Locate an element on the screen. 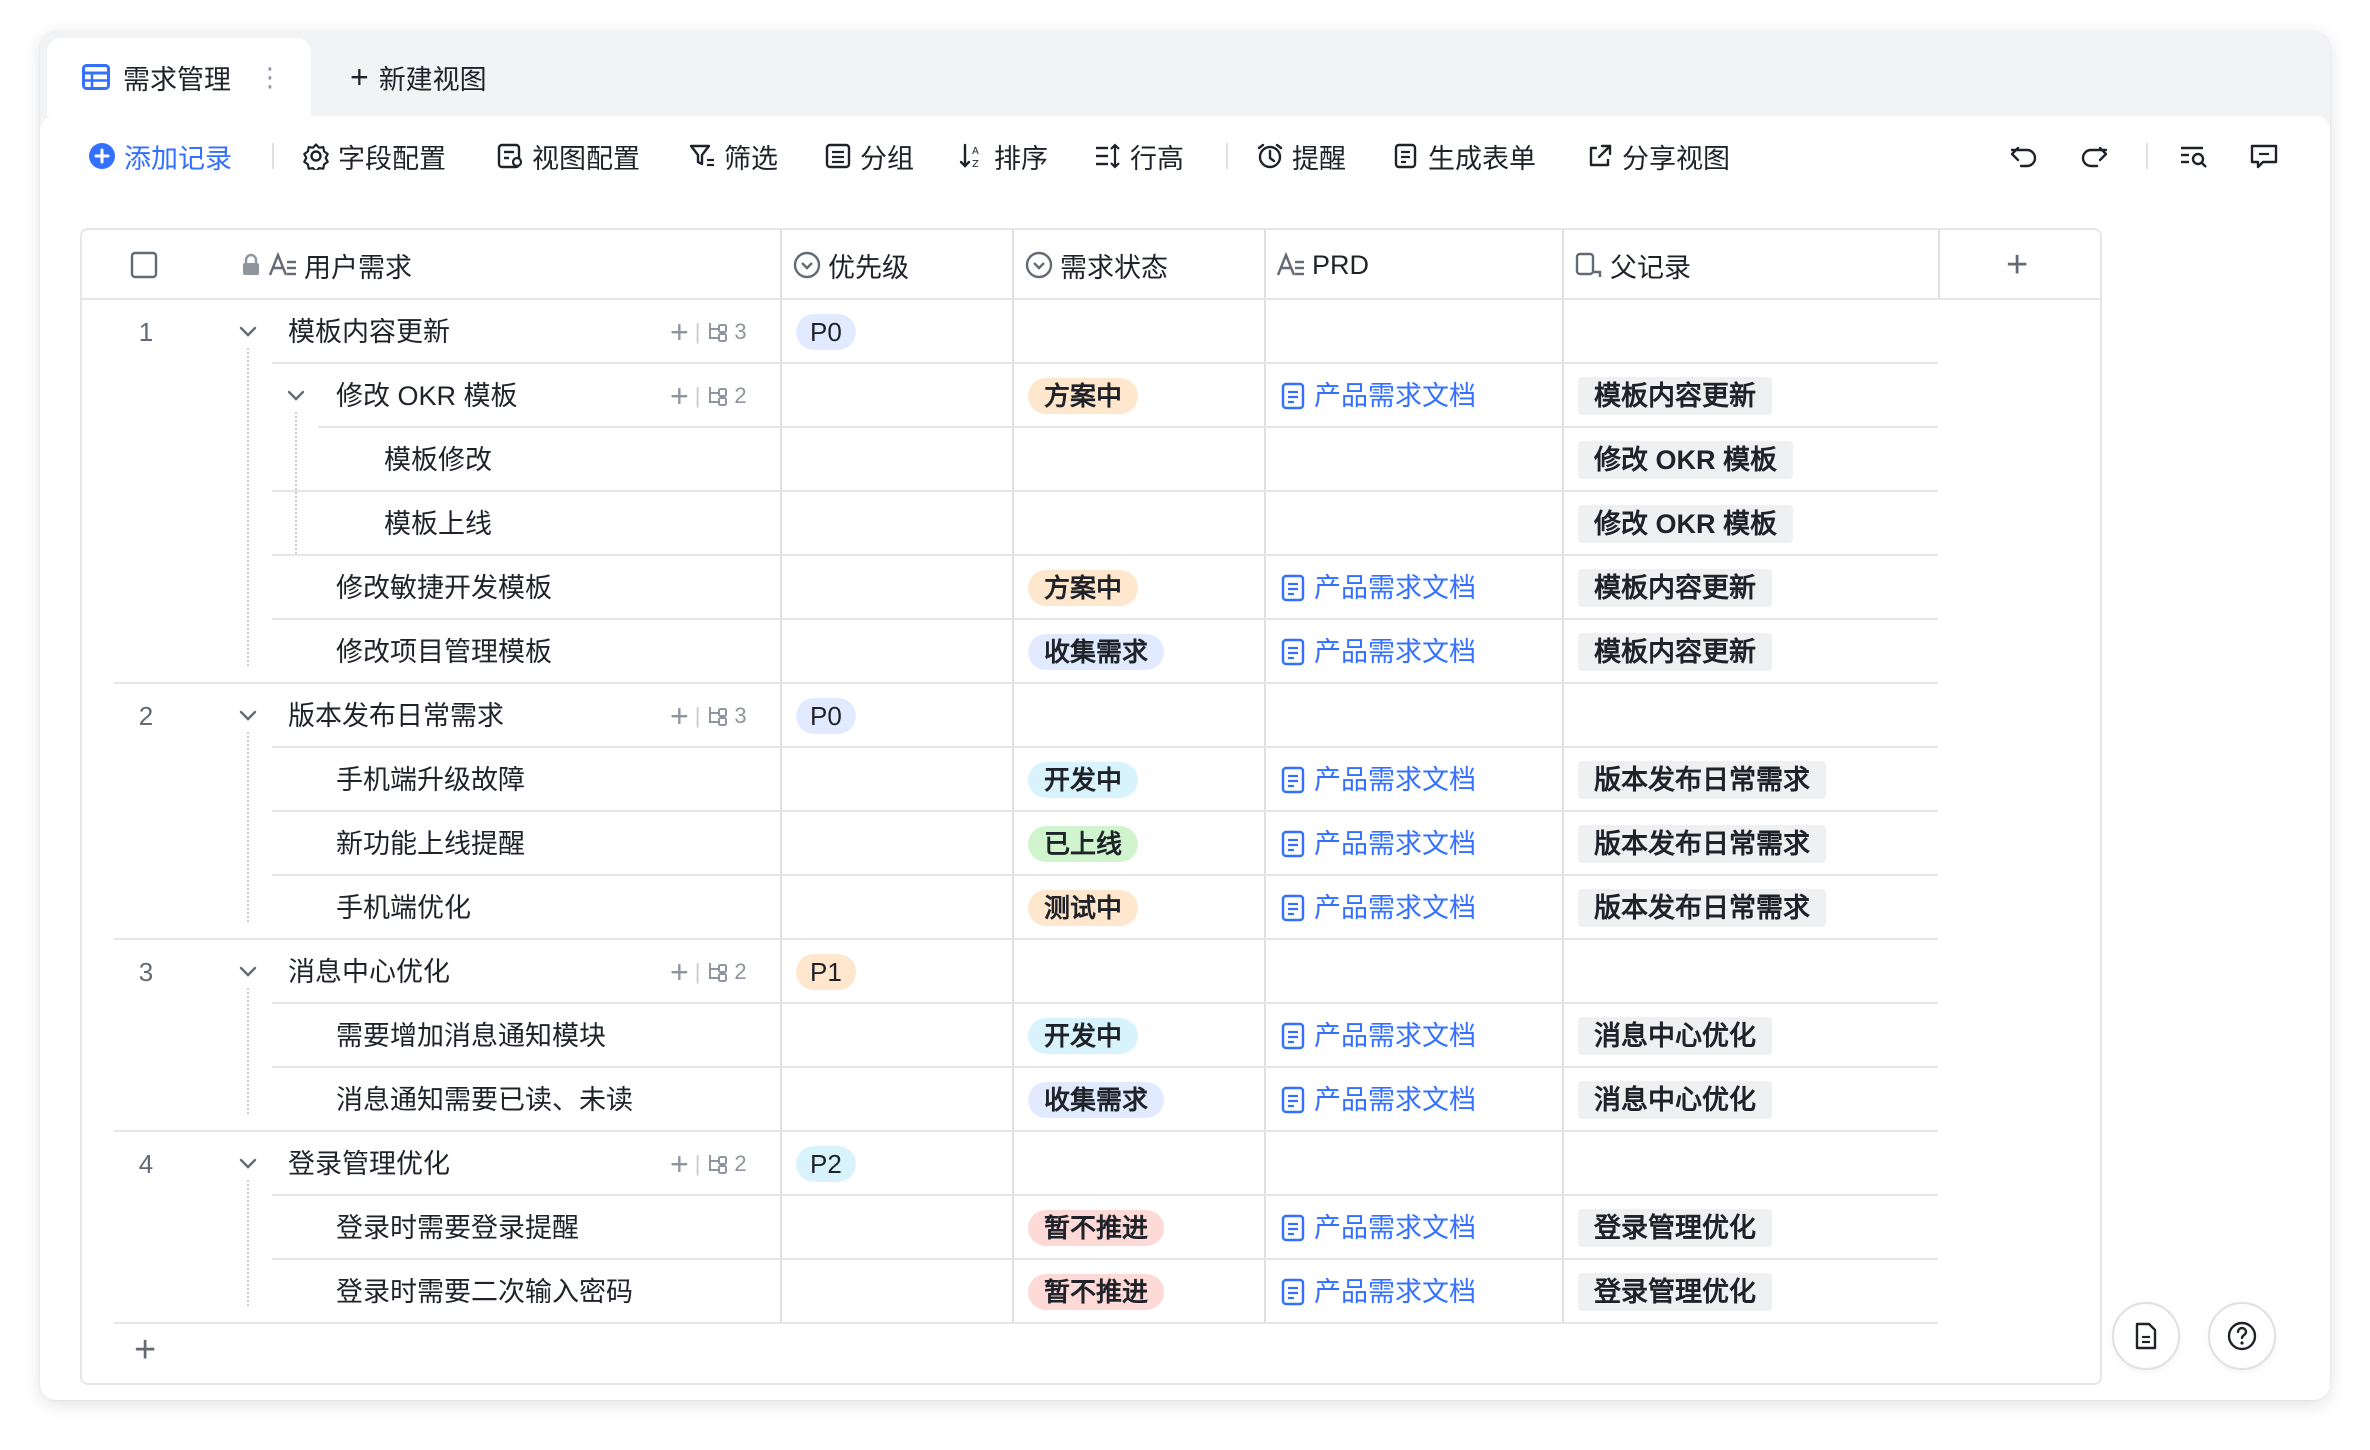  sort-button: AZ 排序 is located at coordinates (1003, 156).